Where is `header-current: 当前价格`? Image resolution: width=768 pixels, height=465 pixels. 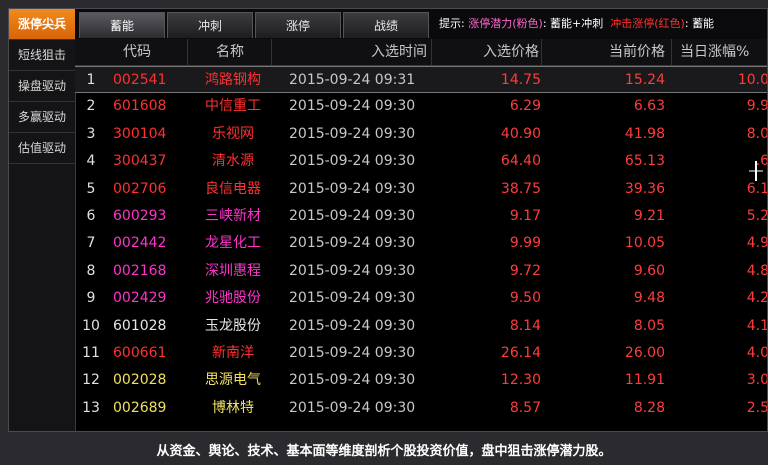 header-current: 当前价格 is located at coordinates (603, 52).